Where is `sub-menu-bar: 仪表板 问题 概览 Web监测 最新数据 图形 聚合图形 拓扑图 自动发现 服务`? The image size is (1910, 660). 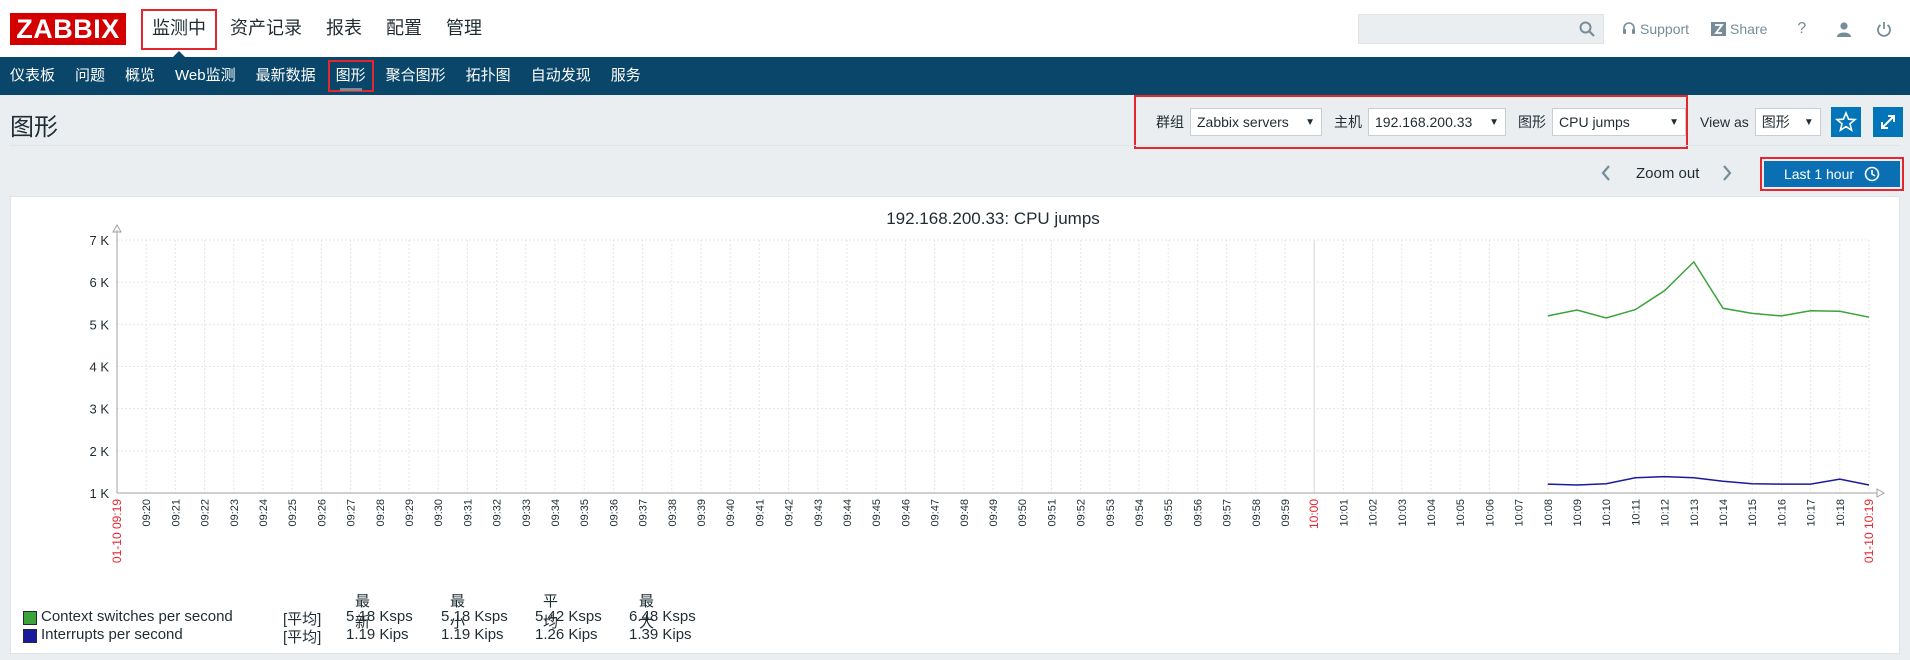
sub-menu-bar: 仪表板 问题 概览 Web监测 最新数据 图形 聚合图形 拓扑图 自动发现 服务 is located at coordinates (955, 76).